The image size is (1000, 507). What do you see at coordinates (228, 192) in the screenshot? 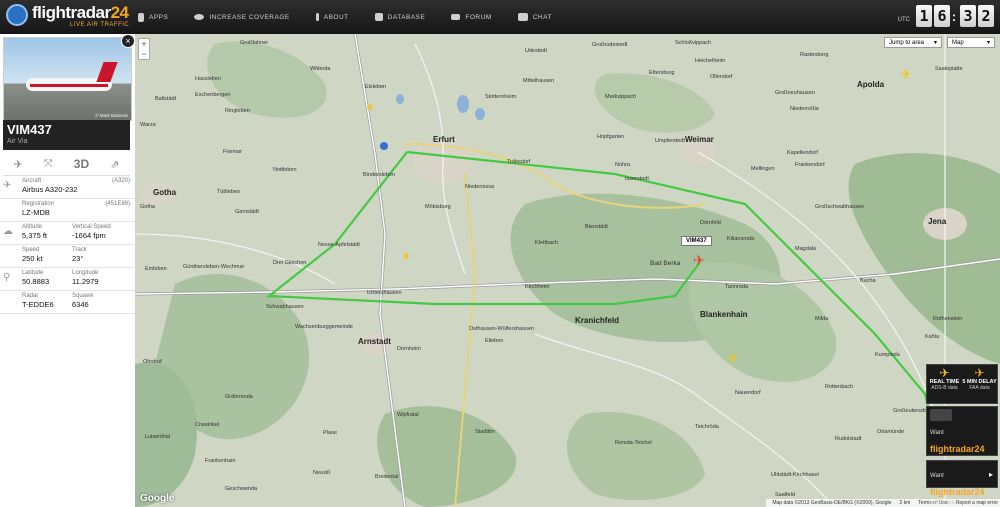
I see `town-label: Tüttleben` at bounding box center [228, 192].